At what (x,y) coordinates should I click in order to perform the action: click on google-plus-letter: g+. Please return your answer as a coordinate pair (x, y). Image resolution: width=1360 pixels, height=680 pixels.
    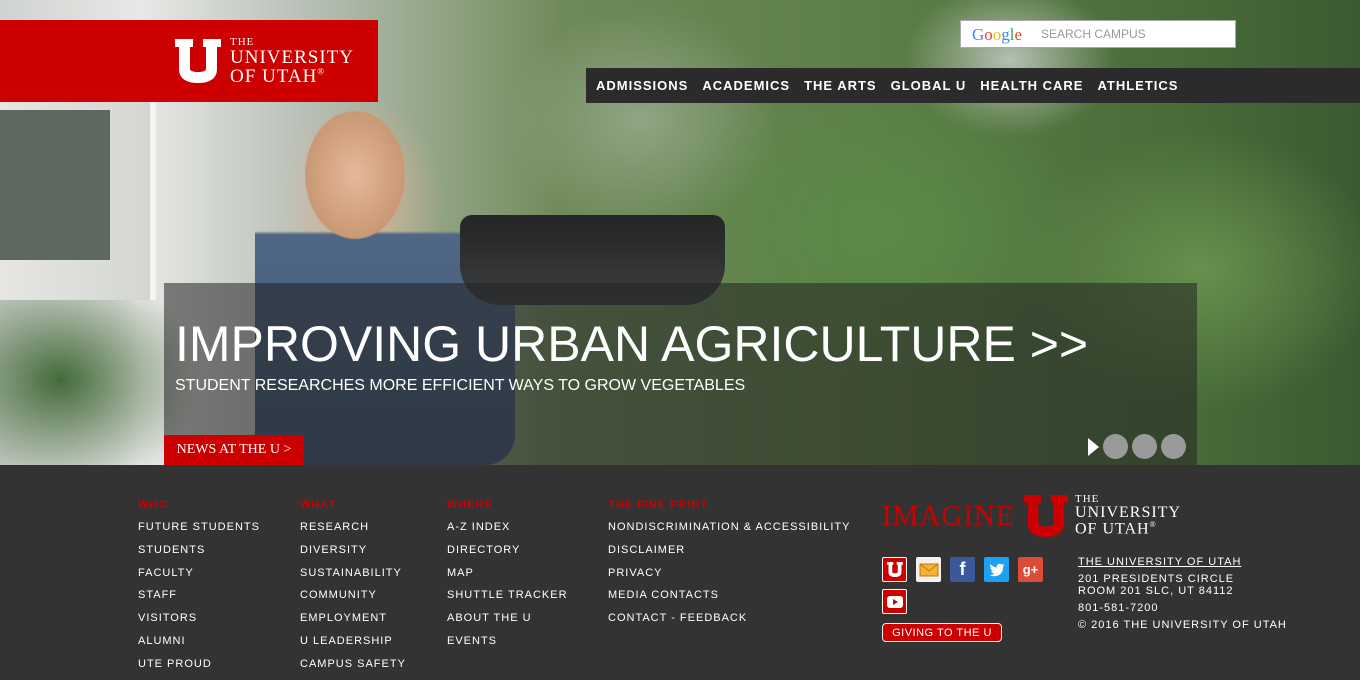
    Looking at the image, I should click on (1030, 569).